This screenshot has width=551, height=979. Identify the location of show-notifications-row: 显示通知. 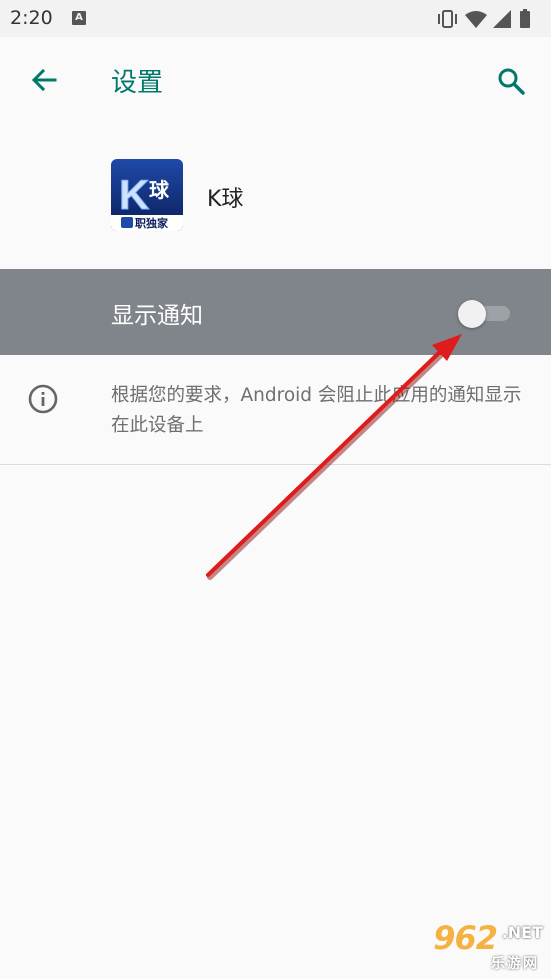
(275, 312).